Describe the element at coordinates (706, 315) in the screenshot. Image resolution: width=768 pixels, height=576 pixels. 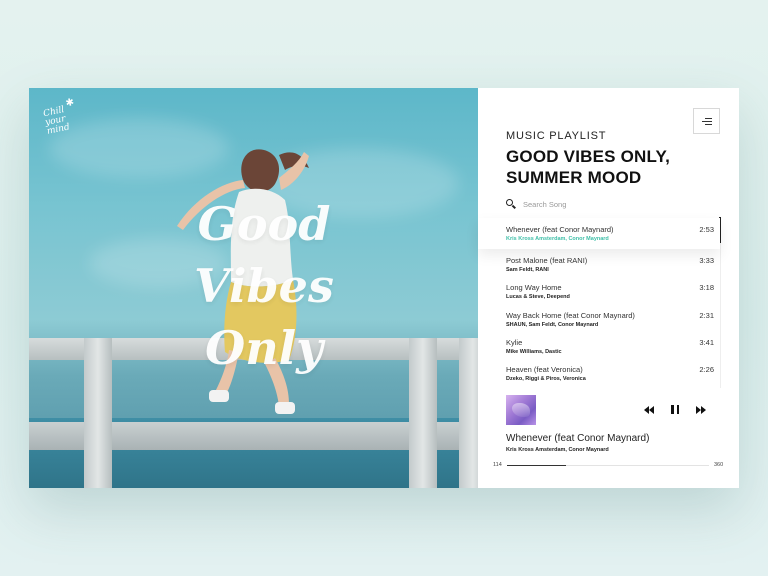
I see `song-duration: 2:31` at that location.